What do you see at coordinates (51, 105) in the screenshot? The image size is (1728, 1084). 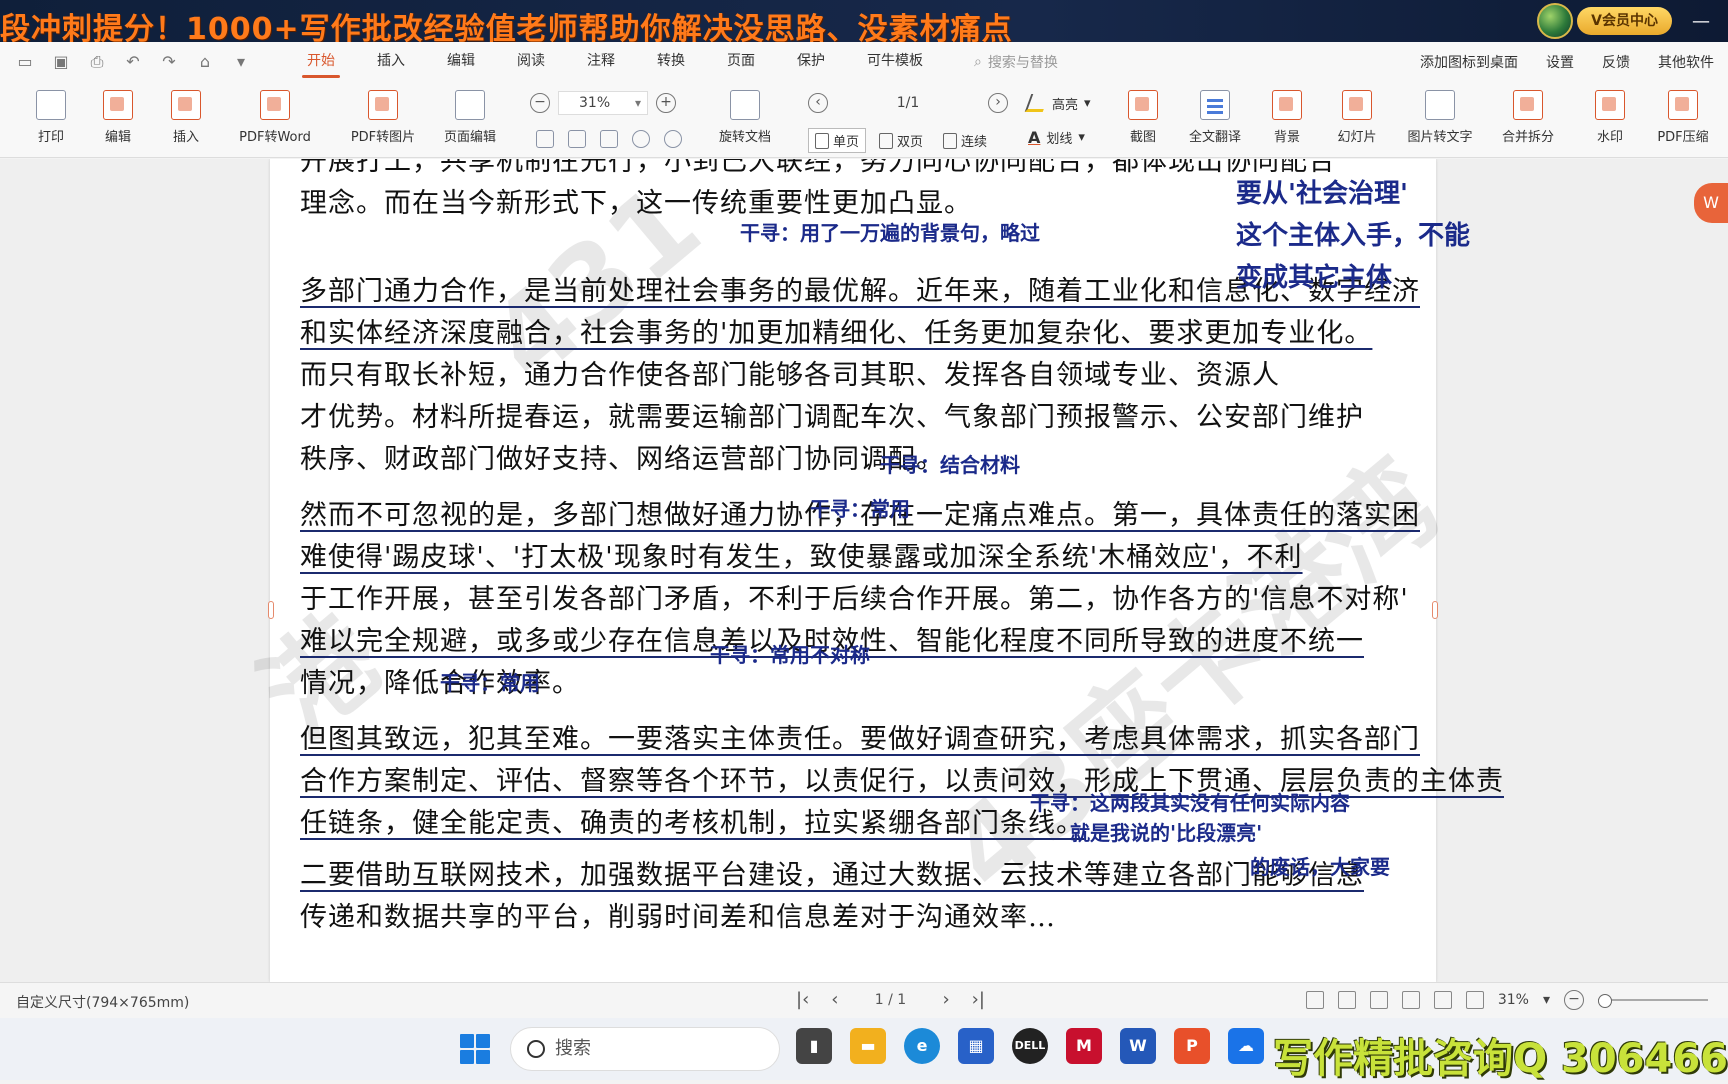 I see `printer-icon` at bounding box center [51, 105].